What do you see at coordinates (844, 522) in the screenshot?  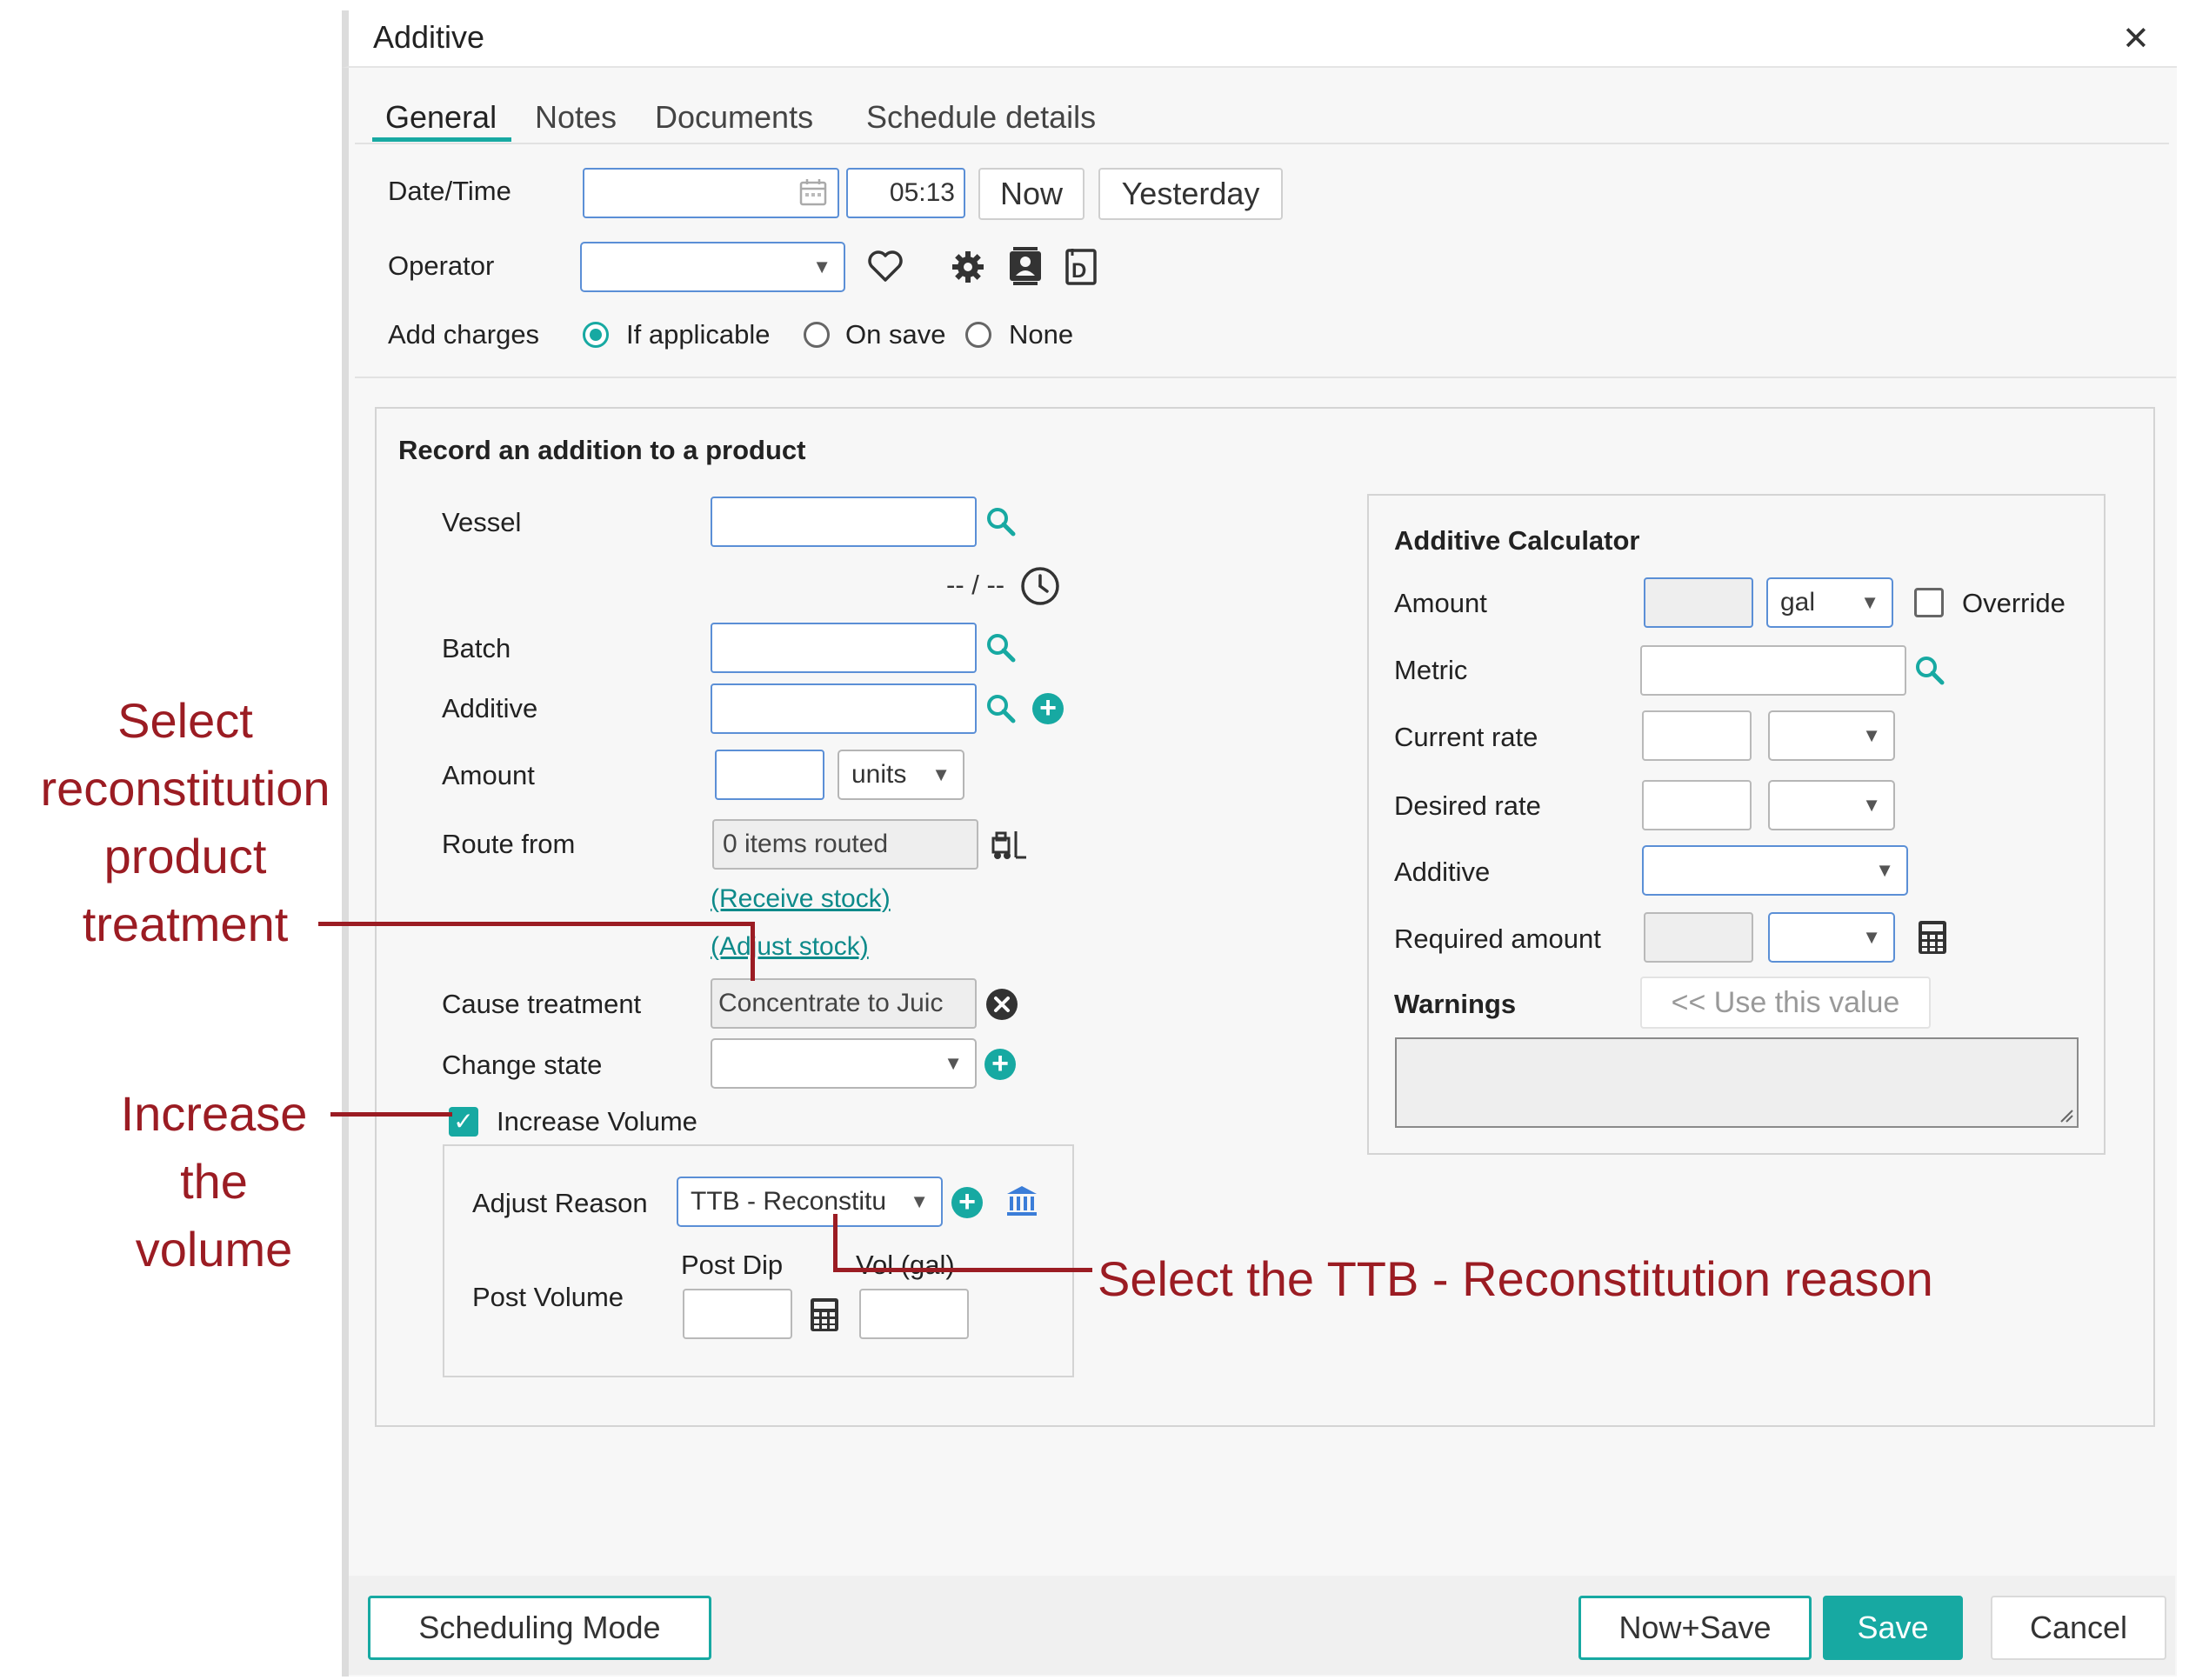 I see `vessel-input` at bounding box center [844, 522].